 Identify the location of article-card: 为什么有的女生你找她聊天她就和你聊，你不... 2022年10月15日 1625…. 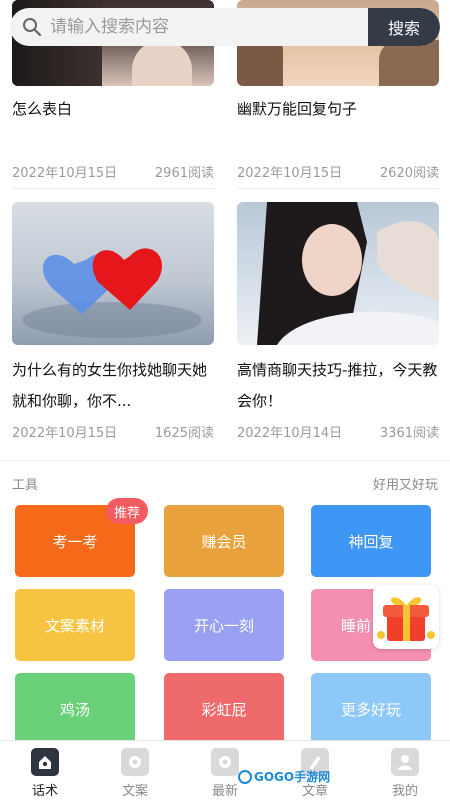
(113, 321).